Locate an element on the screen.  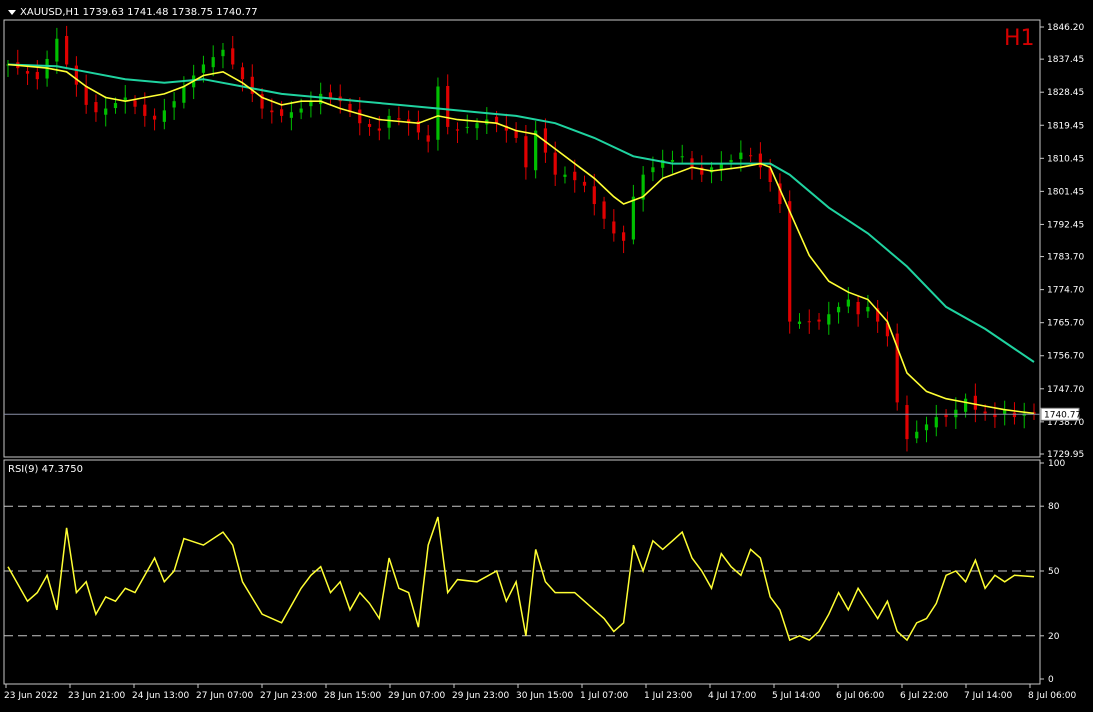
time-tick-label: 27 Jun 23:00 is located at coordinates (288, 696).